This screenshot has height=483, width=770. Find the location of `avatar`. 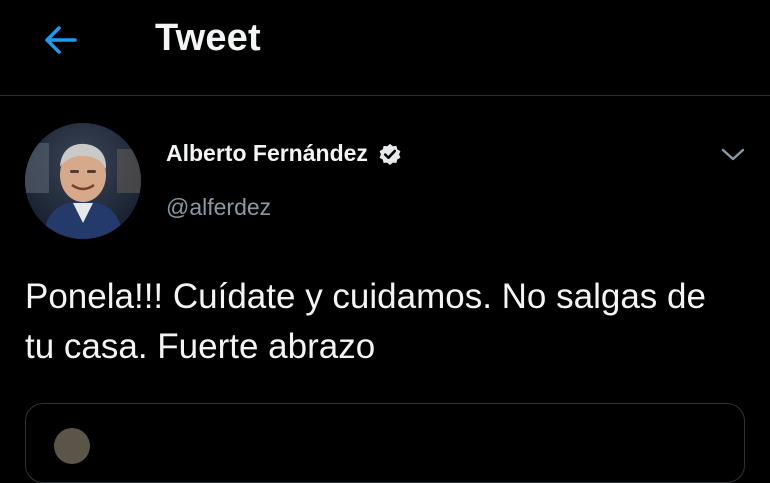

avatar is located at coordinates (83, 181).